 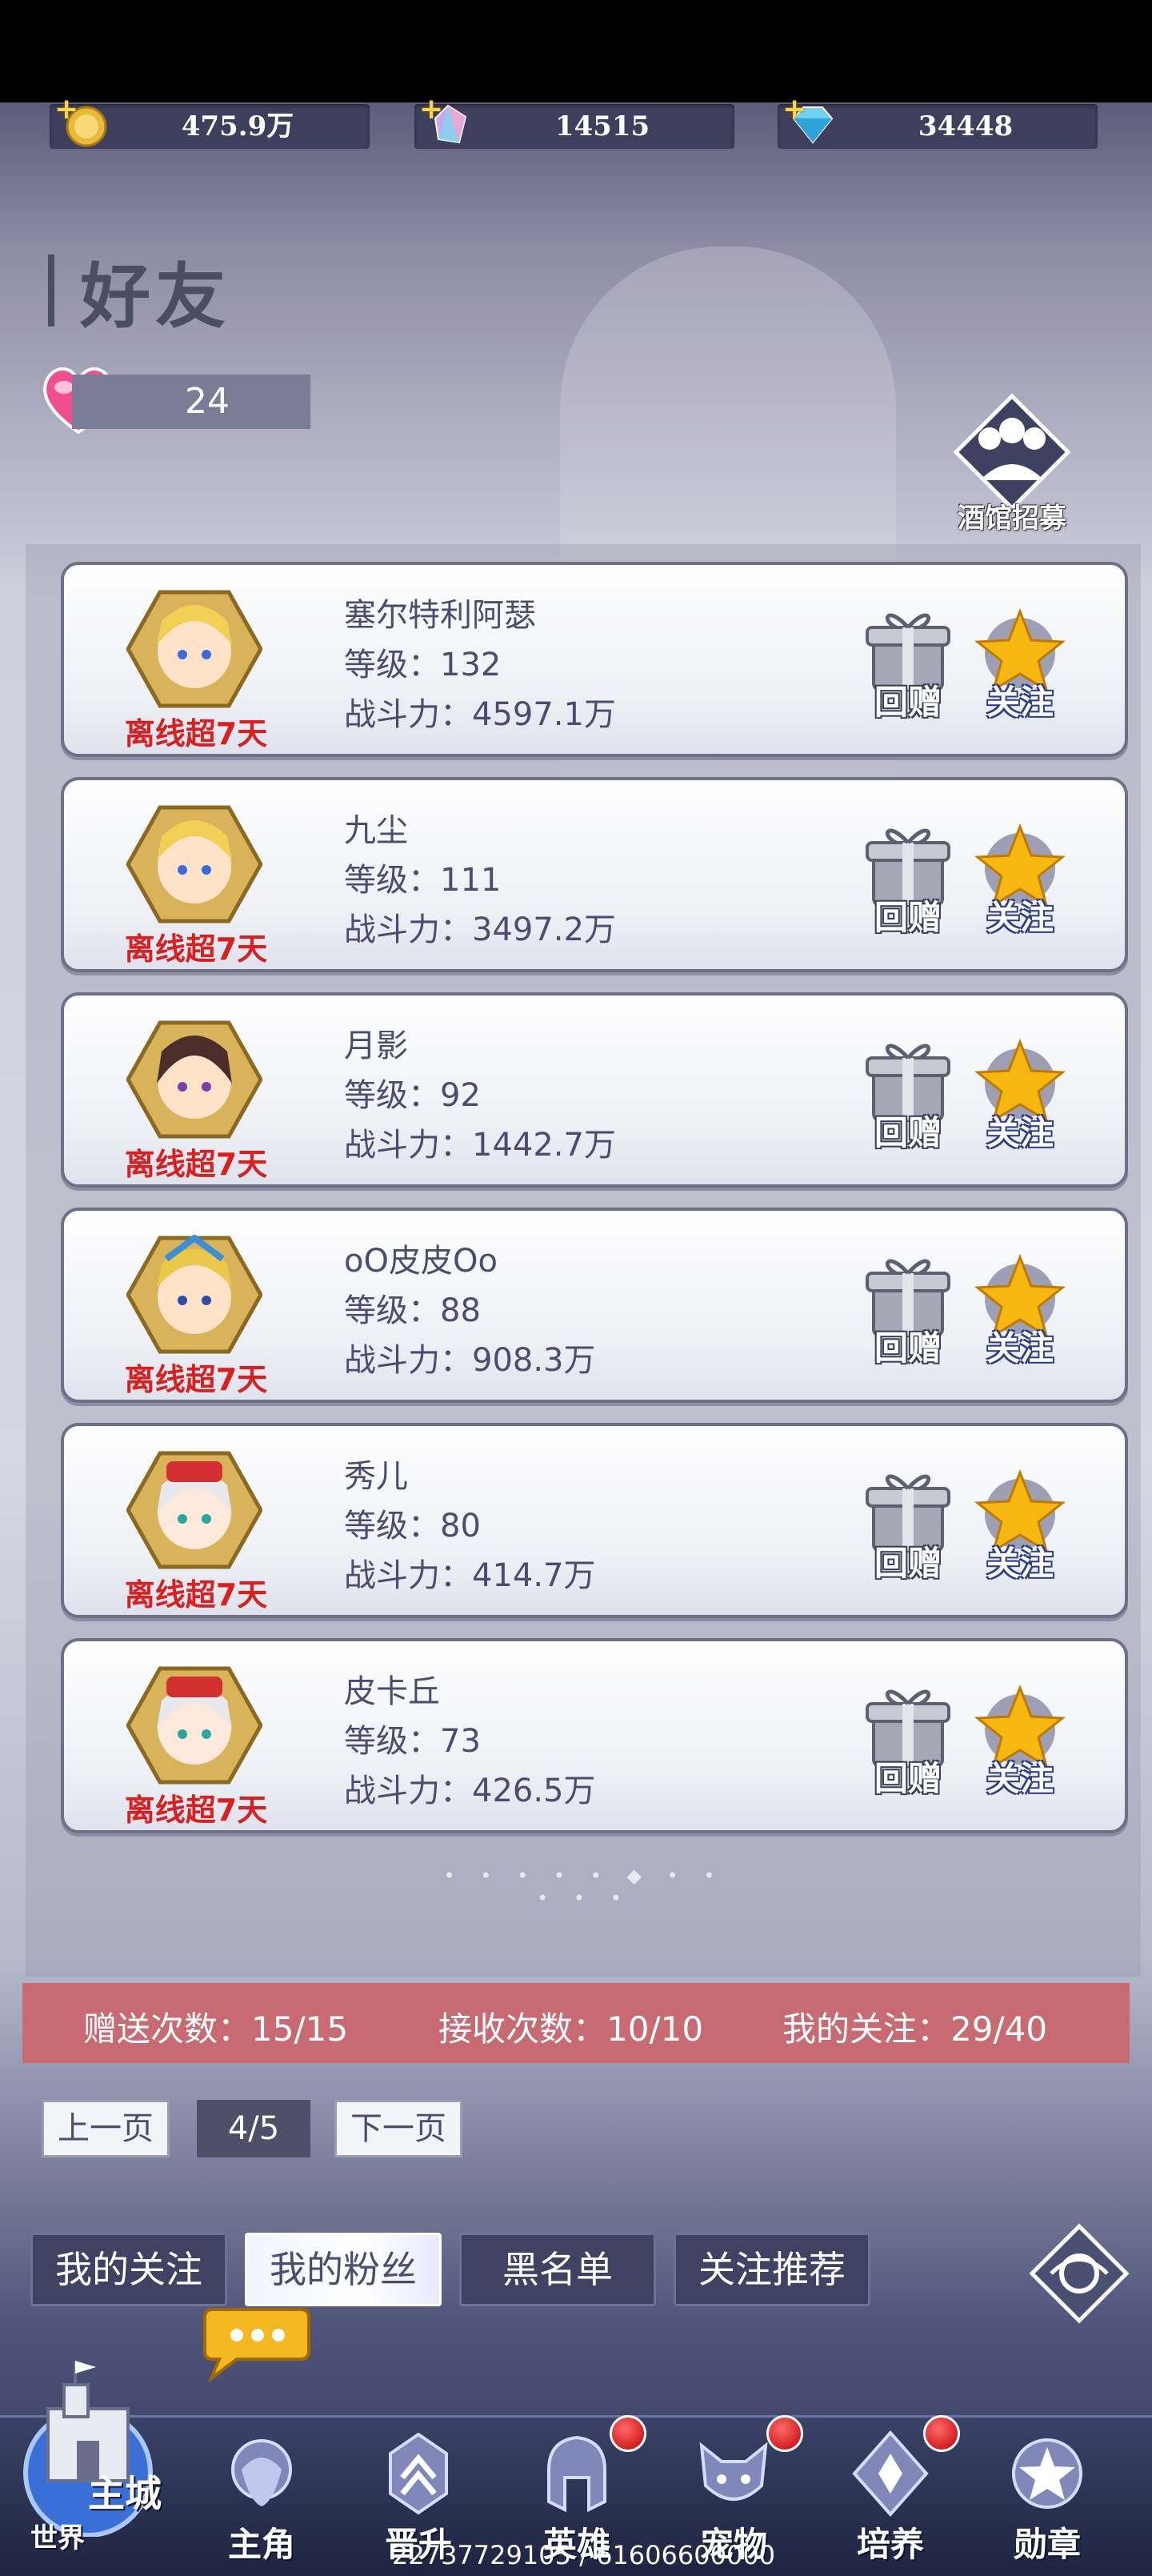 I want to click on title-accent, so click(x=51, y=290).